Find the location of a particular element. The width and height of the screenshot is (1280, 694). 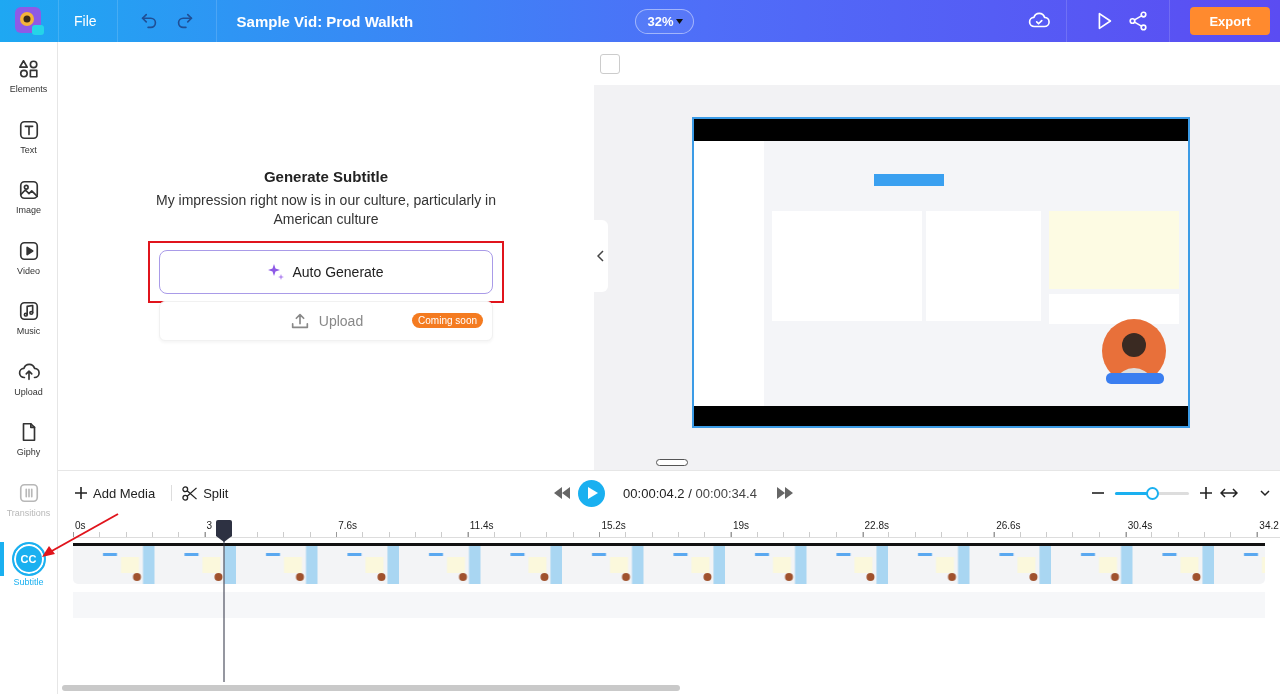

add-media-button: Add Media is located at coordinates (118, 493).